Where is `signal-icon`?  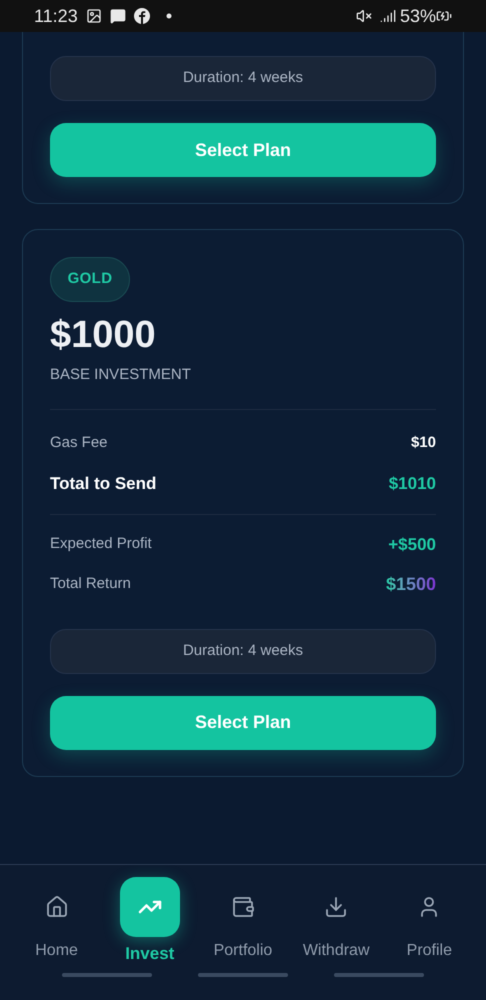 signal-icon is located at coordinates (388, 16).